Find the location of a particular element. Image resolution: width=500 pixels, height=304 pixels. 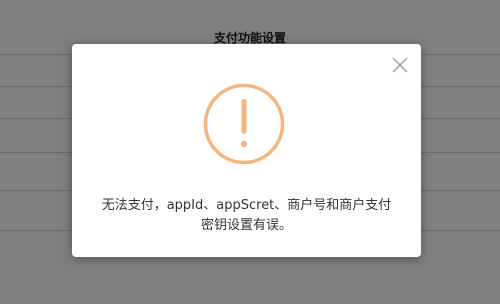

error-message: 无法支付，appId、appScret、商户号和商户支付 密钥设置有误。 is located at coordinates (246, 216).